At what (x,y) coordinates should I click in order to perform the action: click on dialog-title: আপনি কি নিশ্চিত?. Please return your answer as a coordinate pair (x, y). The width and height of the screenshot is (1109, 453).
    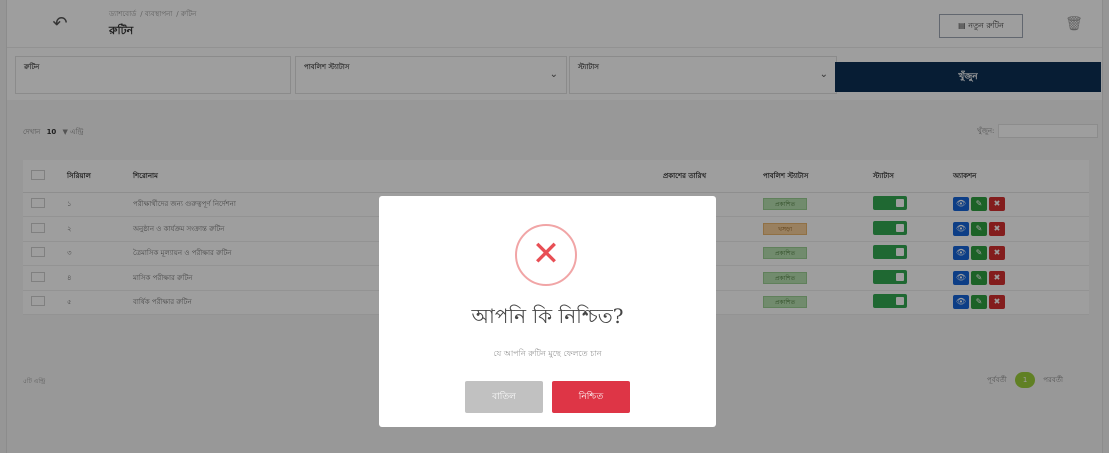
    Looking at the image, I should click on (547, 316).